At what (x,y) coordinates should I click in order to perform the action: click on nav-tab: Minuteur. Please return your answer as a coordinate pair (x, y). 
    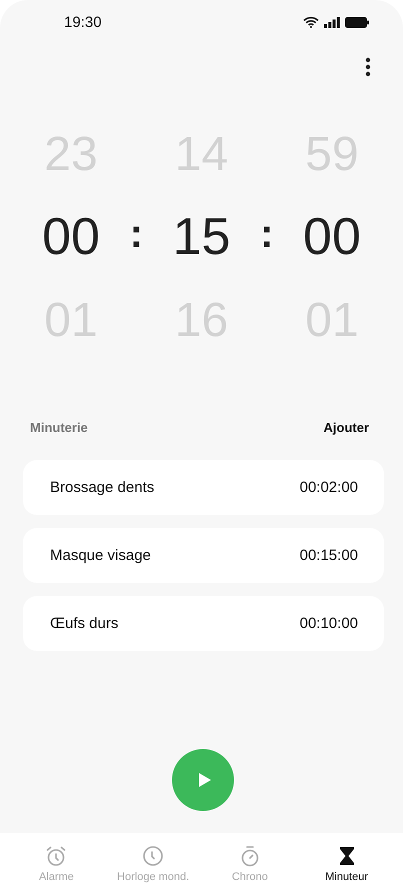
    Looking at the image, I should click on (346, 863).